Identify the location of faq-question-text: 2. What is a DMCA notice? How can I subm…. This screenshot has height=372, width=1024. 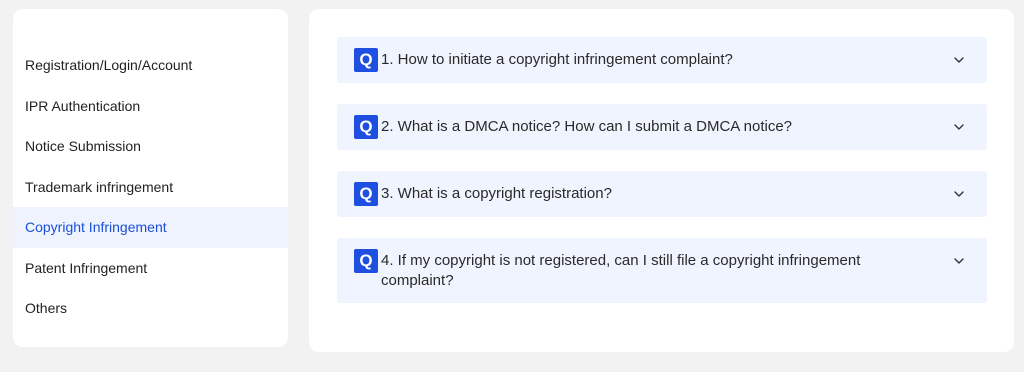
(586, 126).